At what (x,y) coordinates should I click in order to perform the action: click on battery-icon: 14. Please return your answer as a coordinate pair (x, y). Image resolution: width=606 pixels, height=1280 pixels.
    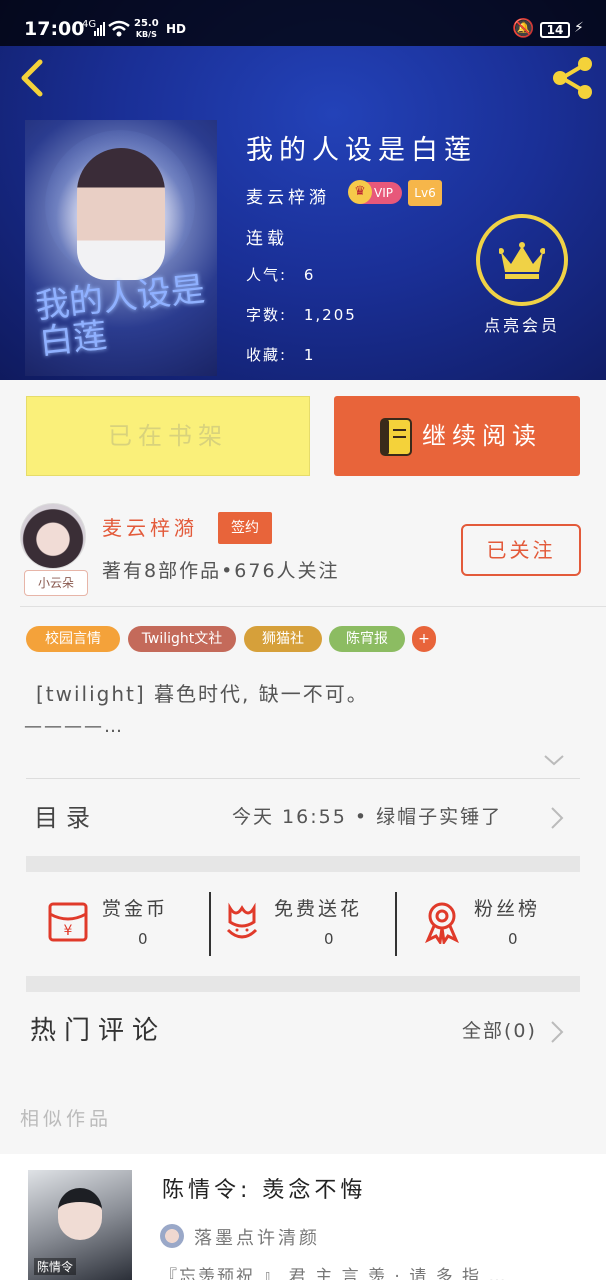
    Looking at the image, I should click on (555, 30).